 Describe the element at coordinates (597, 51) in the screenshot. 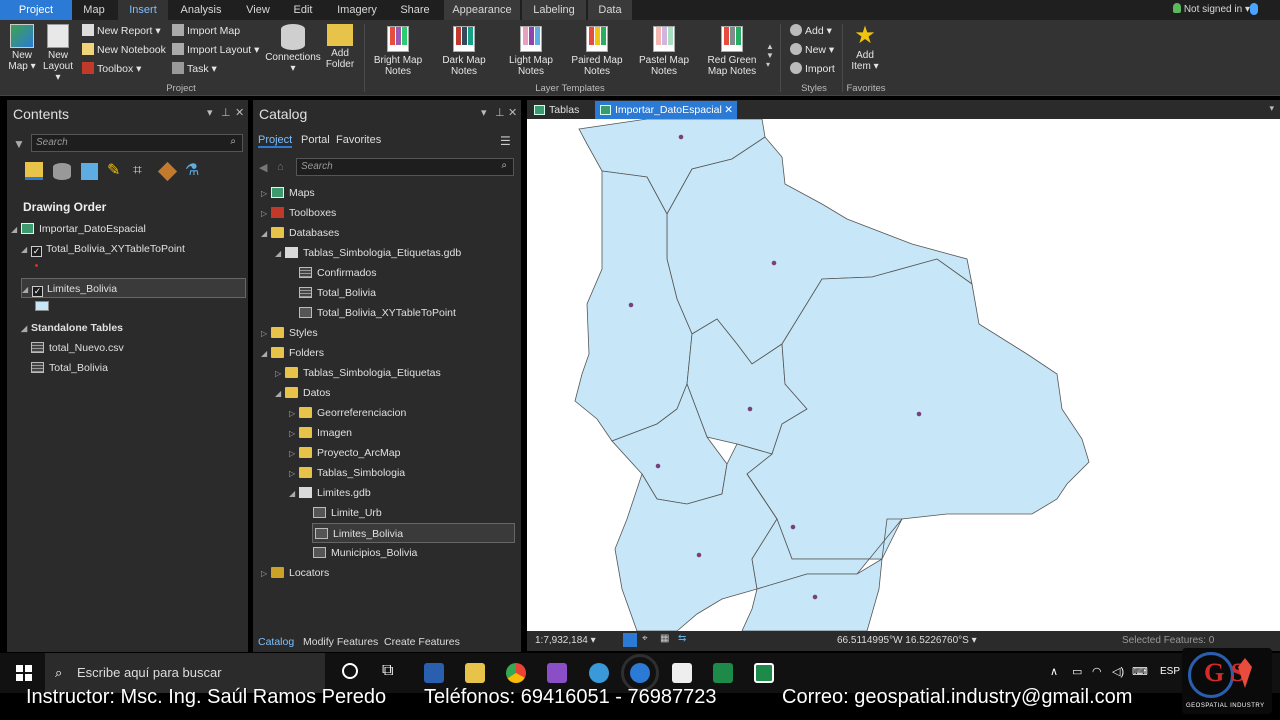

I see `paired-map-notes-button: Paired Map Notes` at that location.